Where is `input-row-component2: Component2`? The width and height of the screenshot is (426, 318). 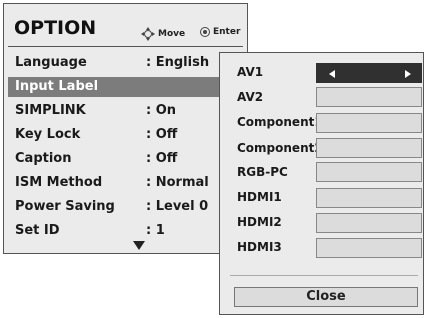
input-row-component2: Component2 is located at coordinates (322, 145).